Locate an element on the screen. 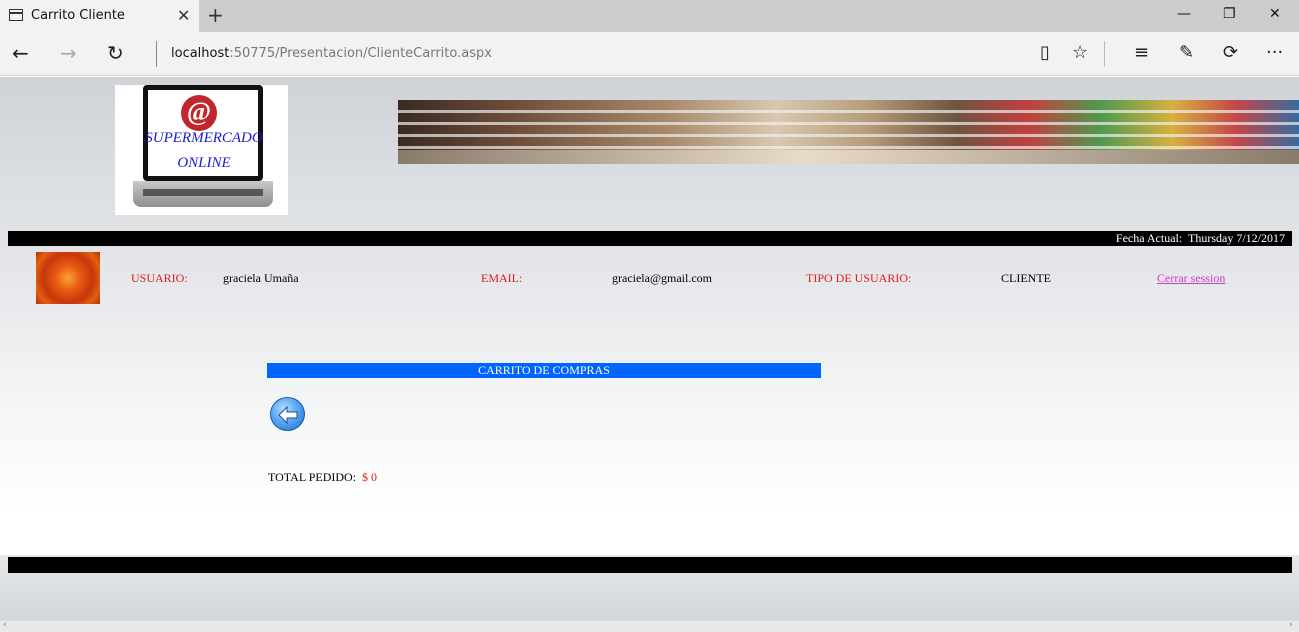  forward-icon: → is located at coordinates (68, 53).